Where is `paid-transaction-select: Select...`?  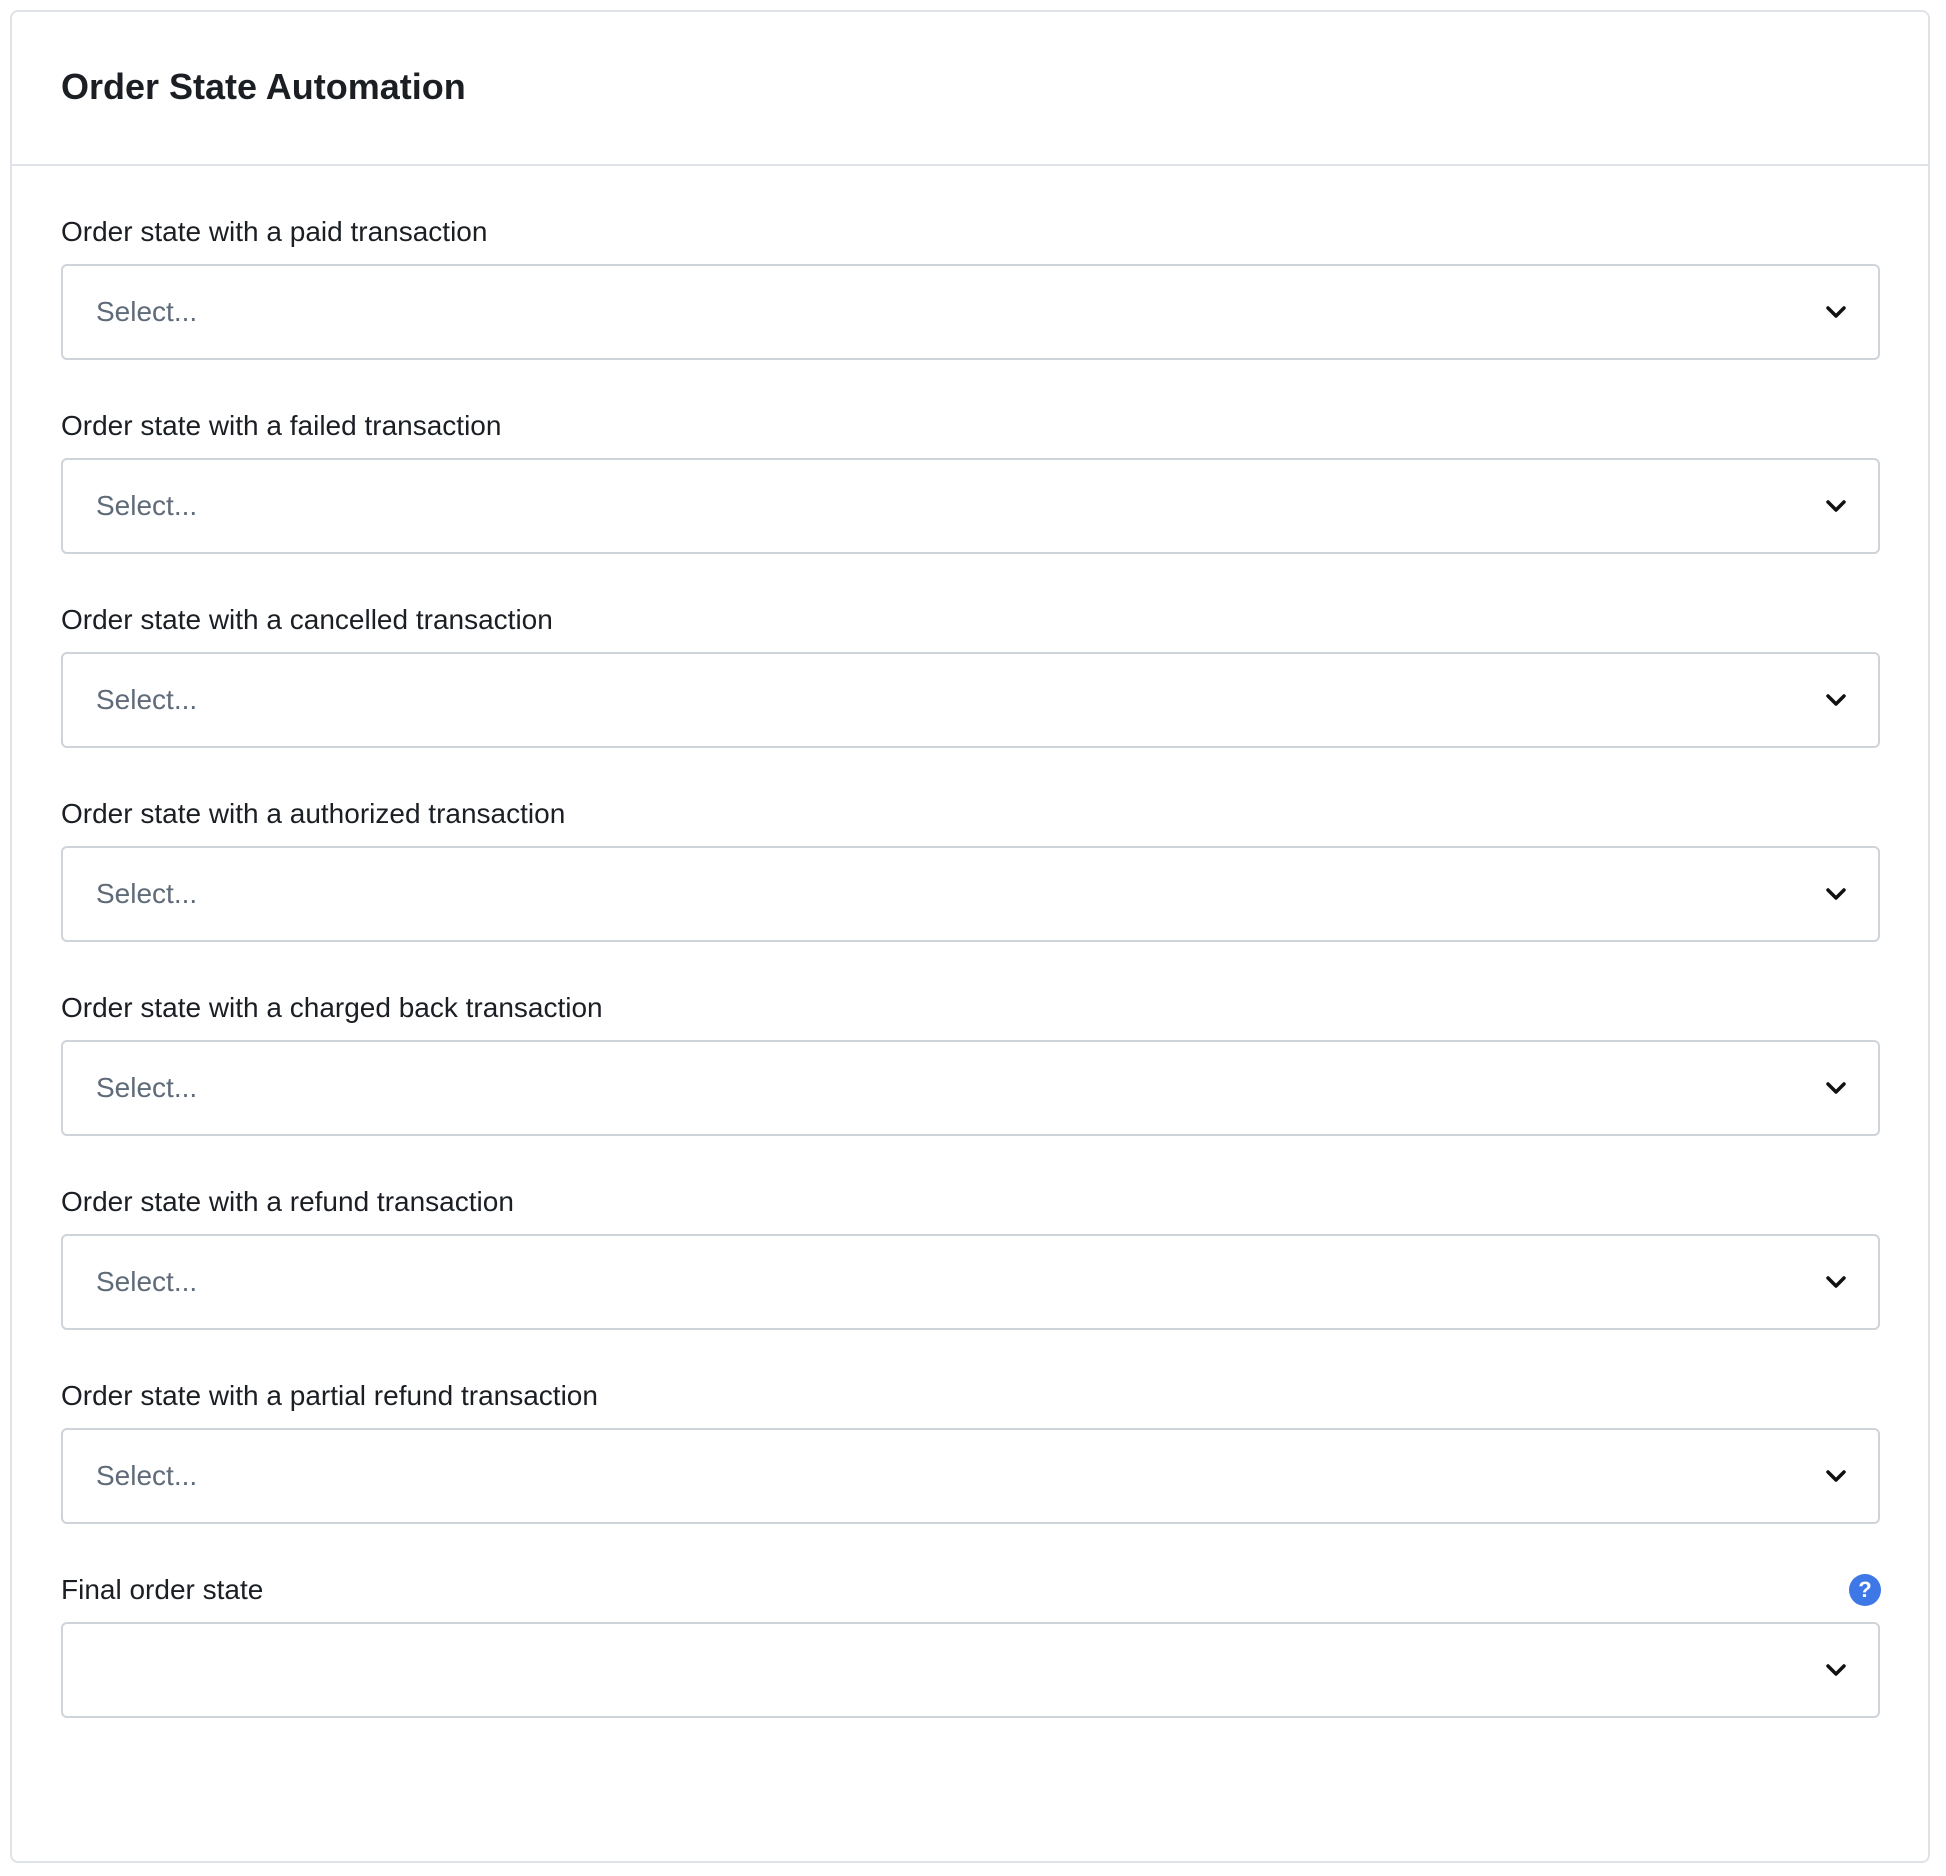
paid-transaction-select: Select... is located at coordinates (970, 312).